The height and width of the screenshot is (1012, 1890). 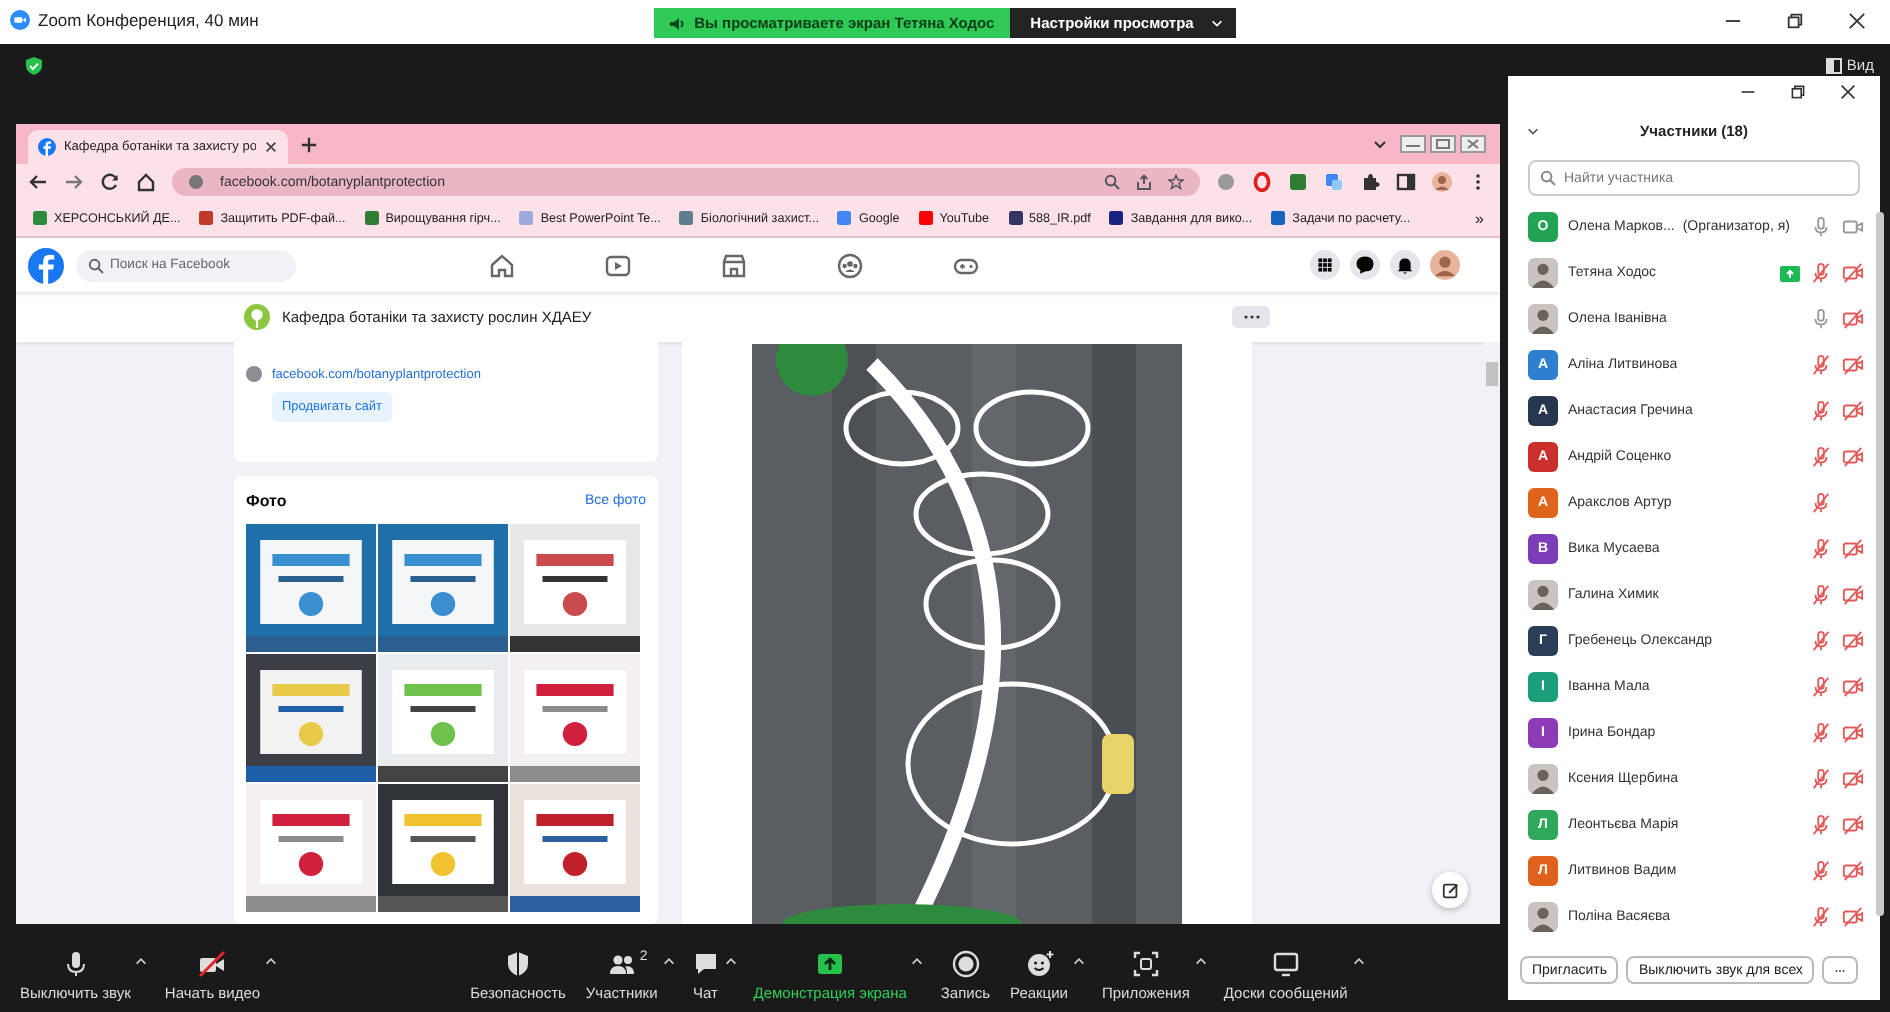 I want to click on sidebar-icon, so click(x=1406, y=182).